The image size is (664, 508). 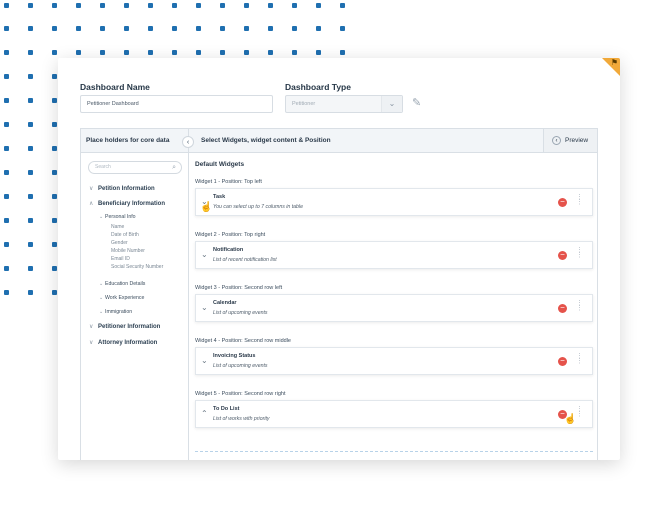 I want to click on preview-button: ‹ Preview, so click(x=570, y=140).